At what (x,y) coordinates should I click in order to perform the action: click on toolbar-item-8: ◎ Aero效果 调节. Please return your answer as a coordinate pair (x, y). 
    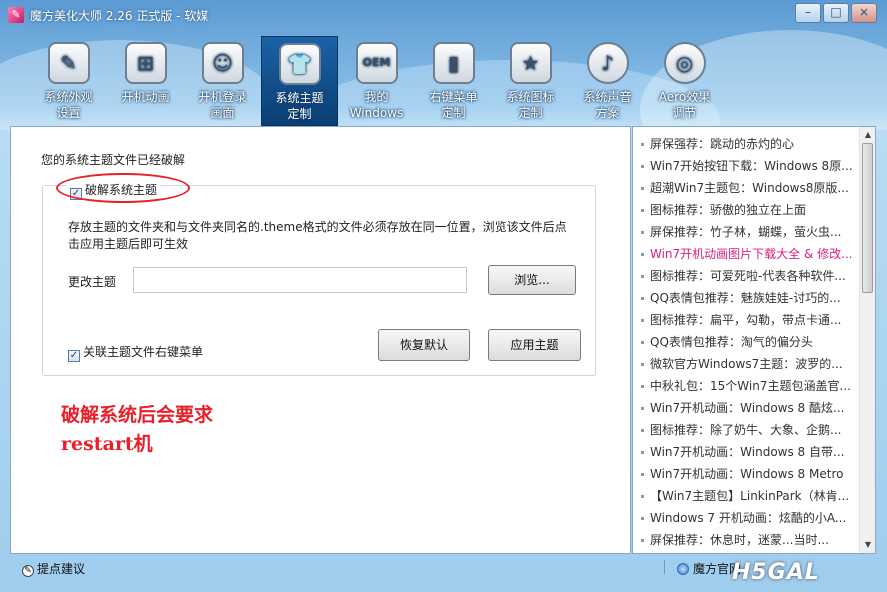
    Looking at the image, I should click on (684, 81).